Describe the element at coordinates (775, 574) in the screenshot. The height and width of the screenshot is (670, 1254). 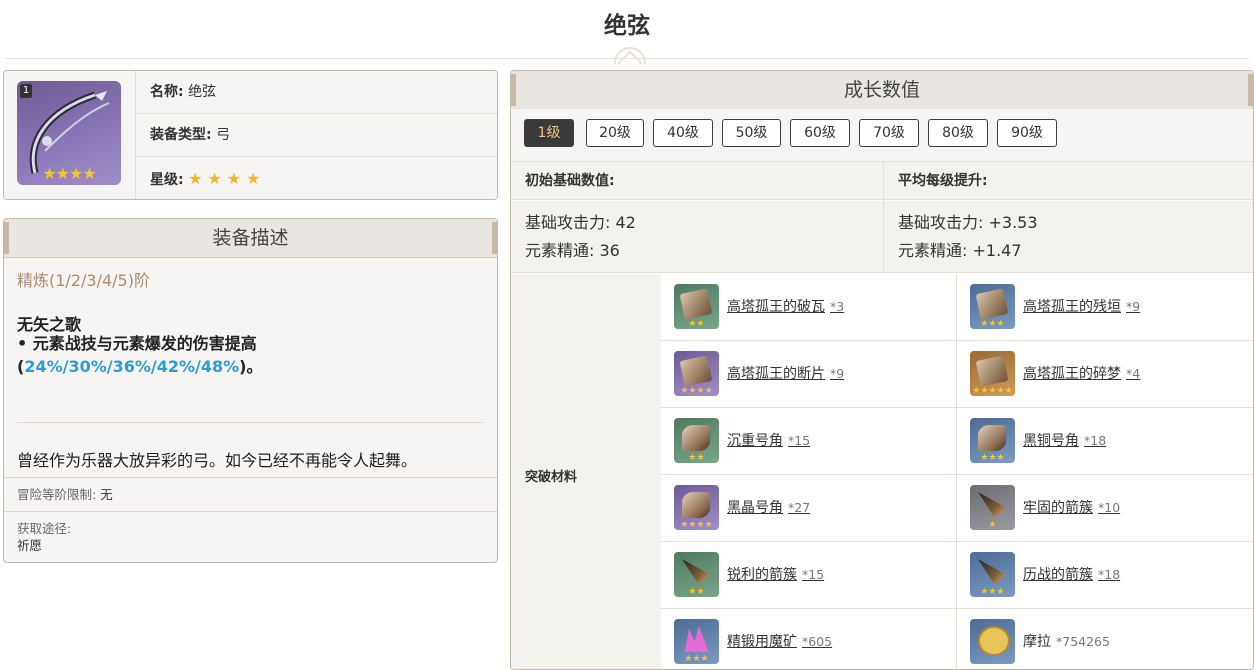
I see `material-link: 锐利的箭簇 *15` at that location.